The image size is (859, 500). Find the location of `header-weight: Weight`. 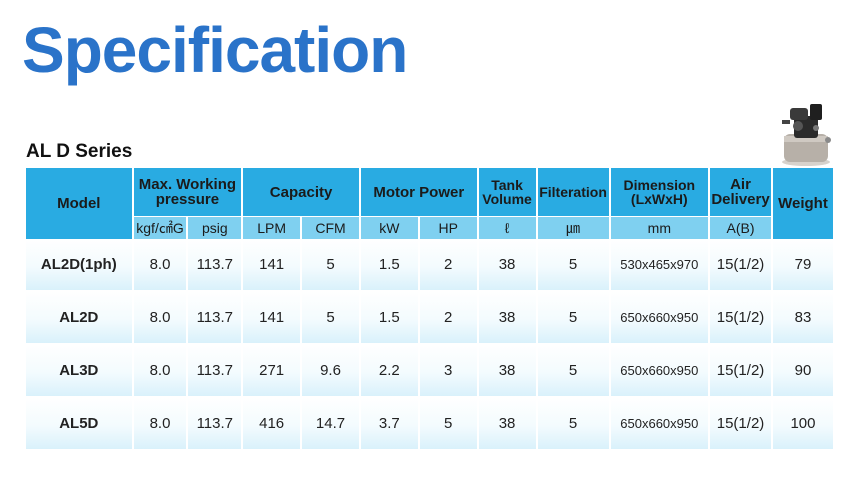

header-weight: Weight is located at coordinates (802, 203).